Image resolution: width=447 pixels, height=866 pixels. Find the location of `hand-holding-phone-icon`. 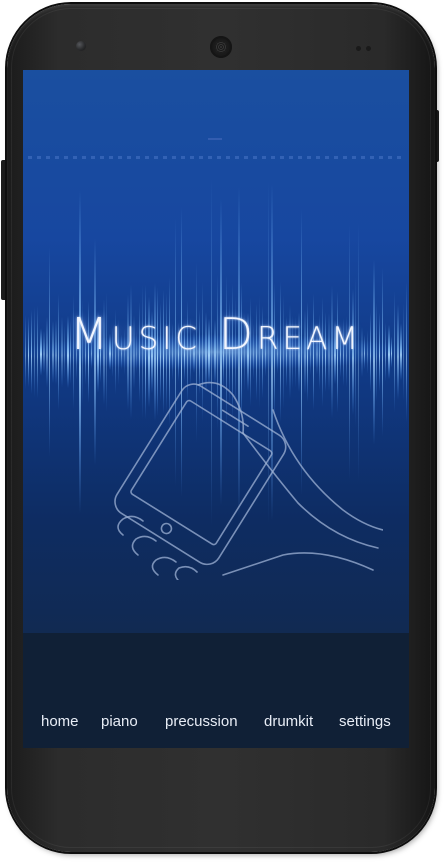

hand-holding-phone-icon is located at coordinates (248, 480).